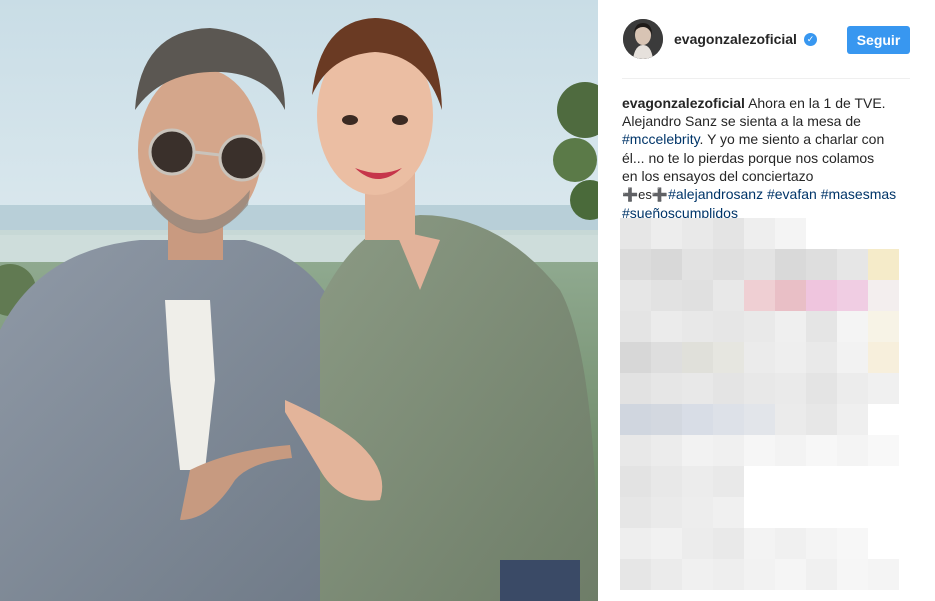  What do you see at coordinates (817, 103) in the screenshot?
I see `caption-text-line1: Ahora en la 1 de TVE.` at bounding box center [817, 103].